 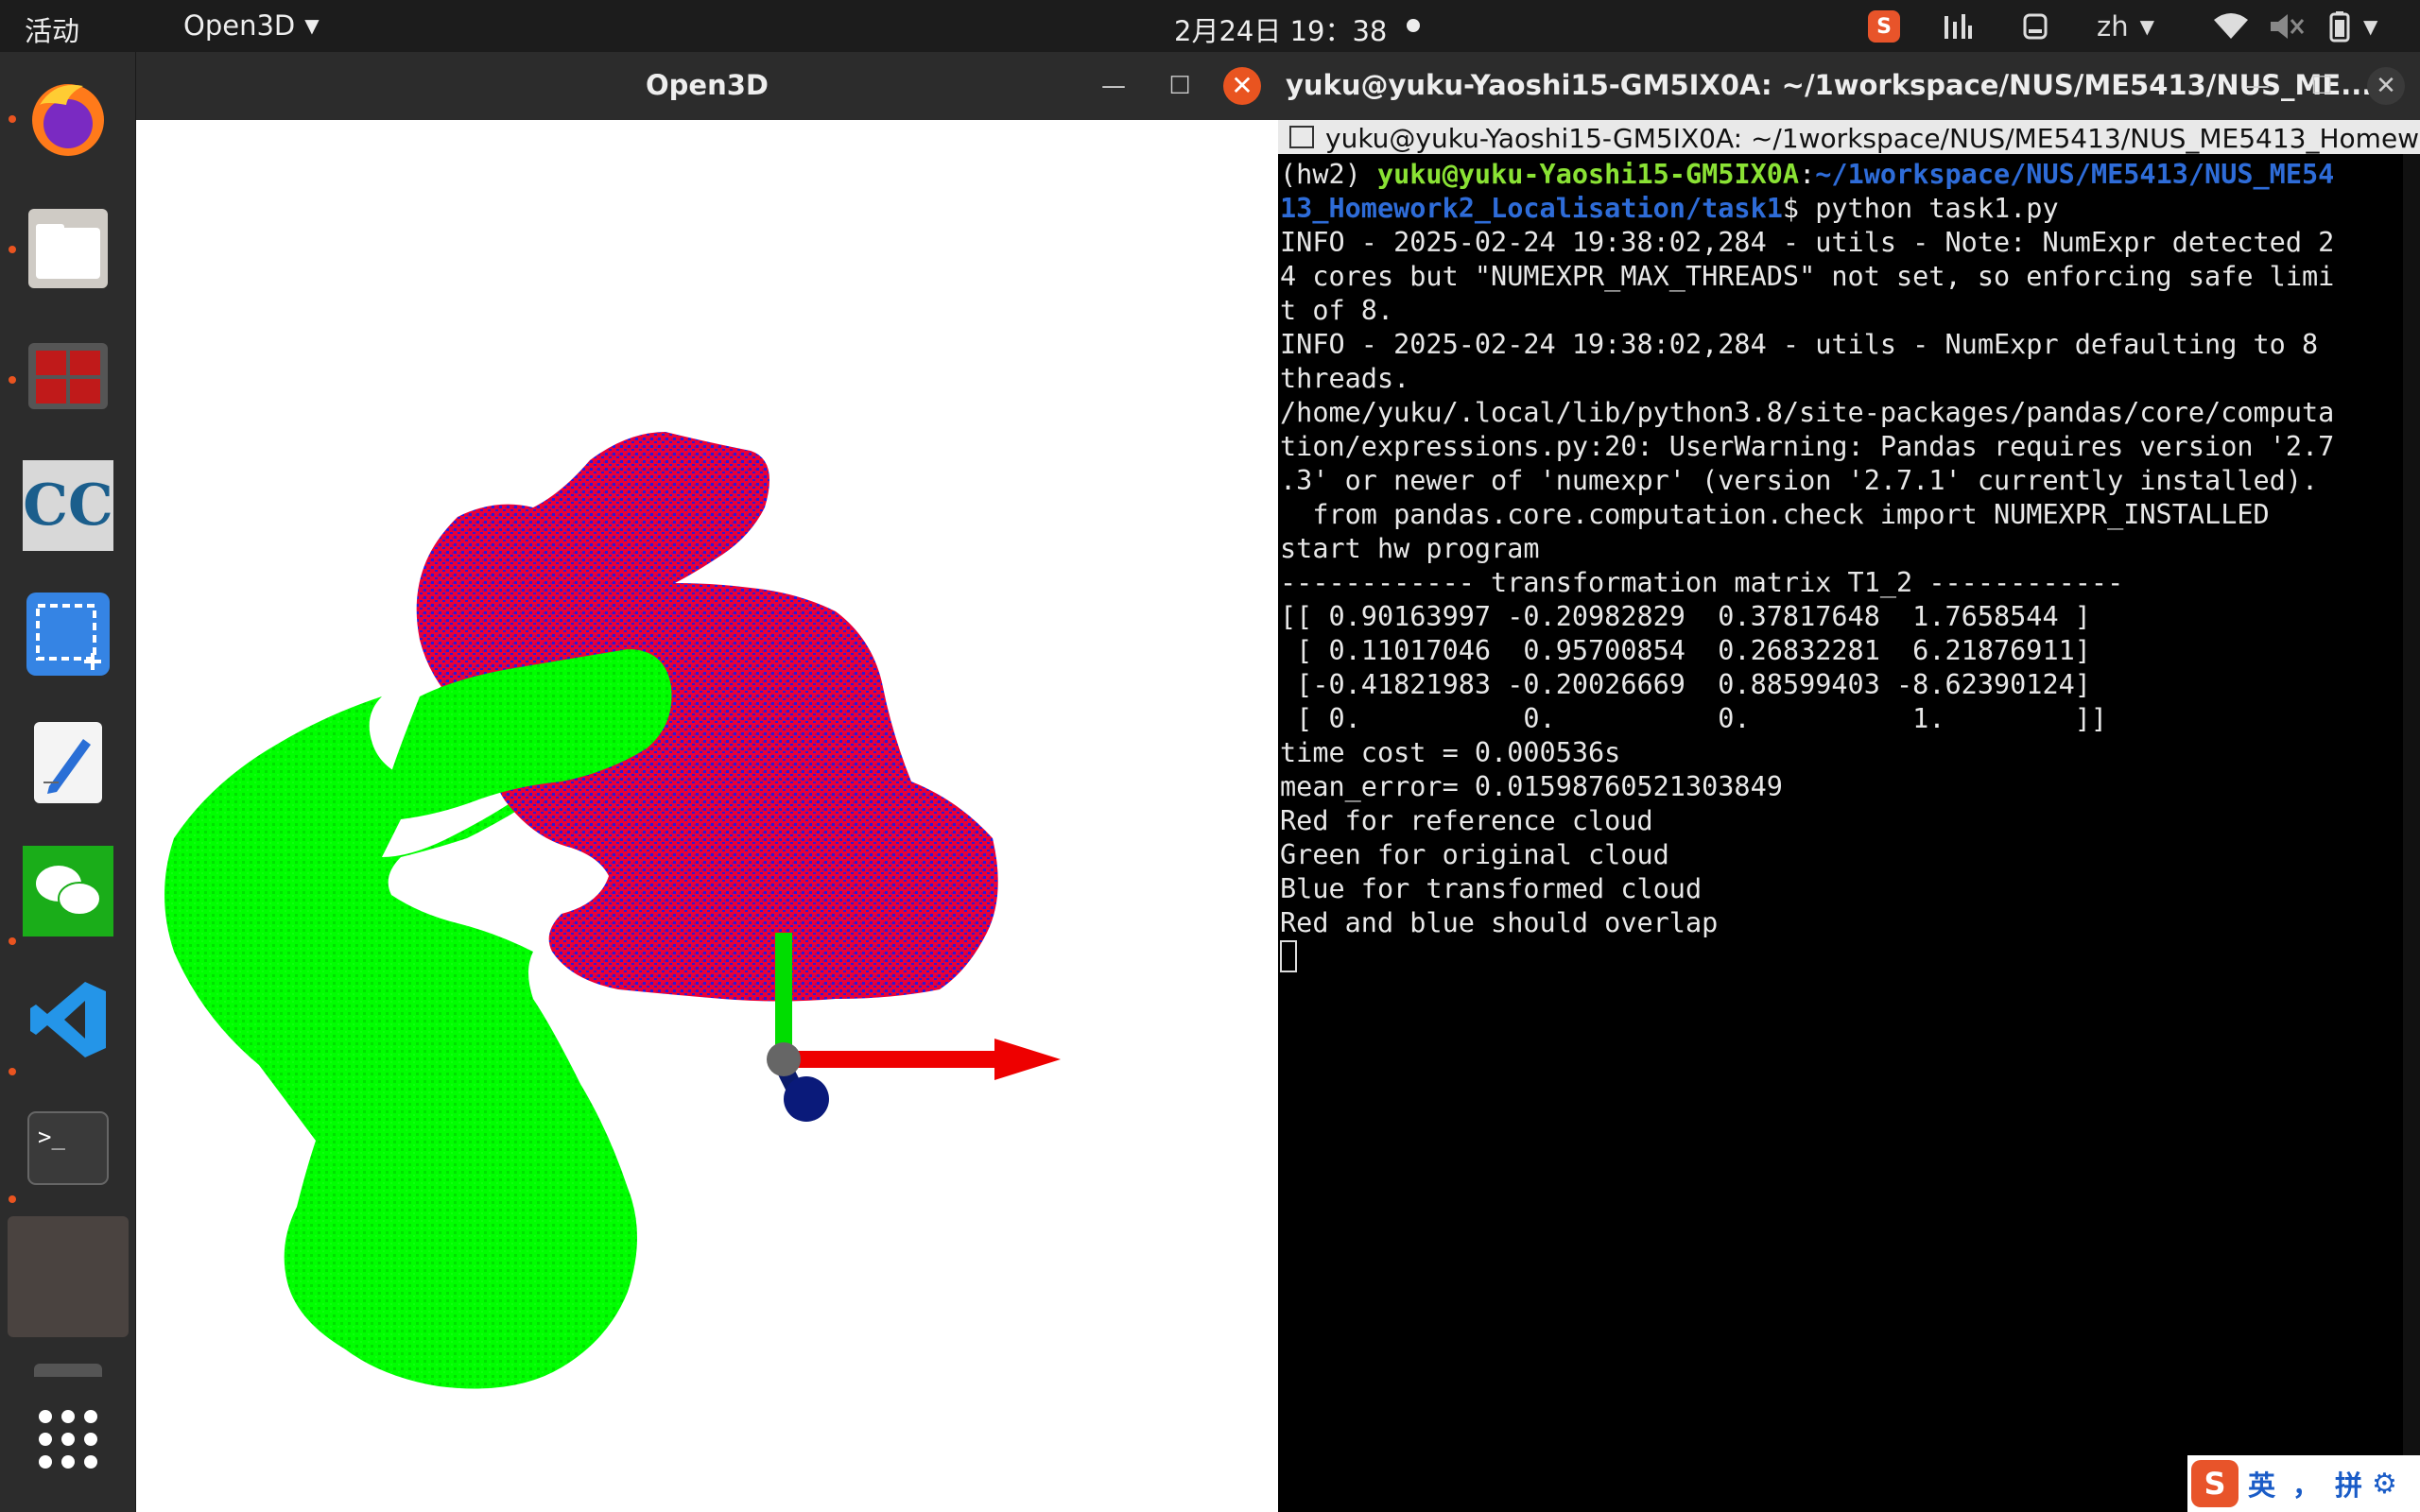 I want to click on files-icon, so click(x=68, y=248).